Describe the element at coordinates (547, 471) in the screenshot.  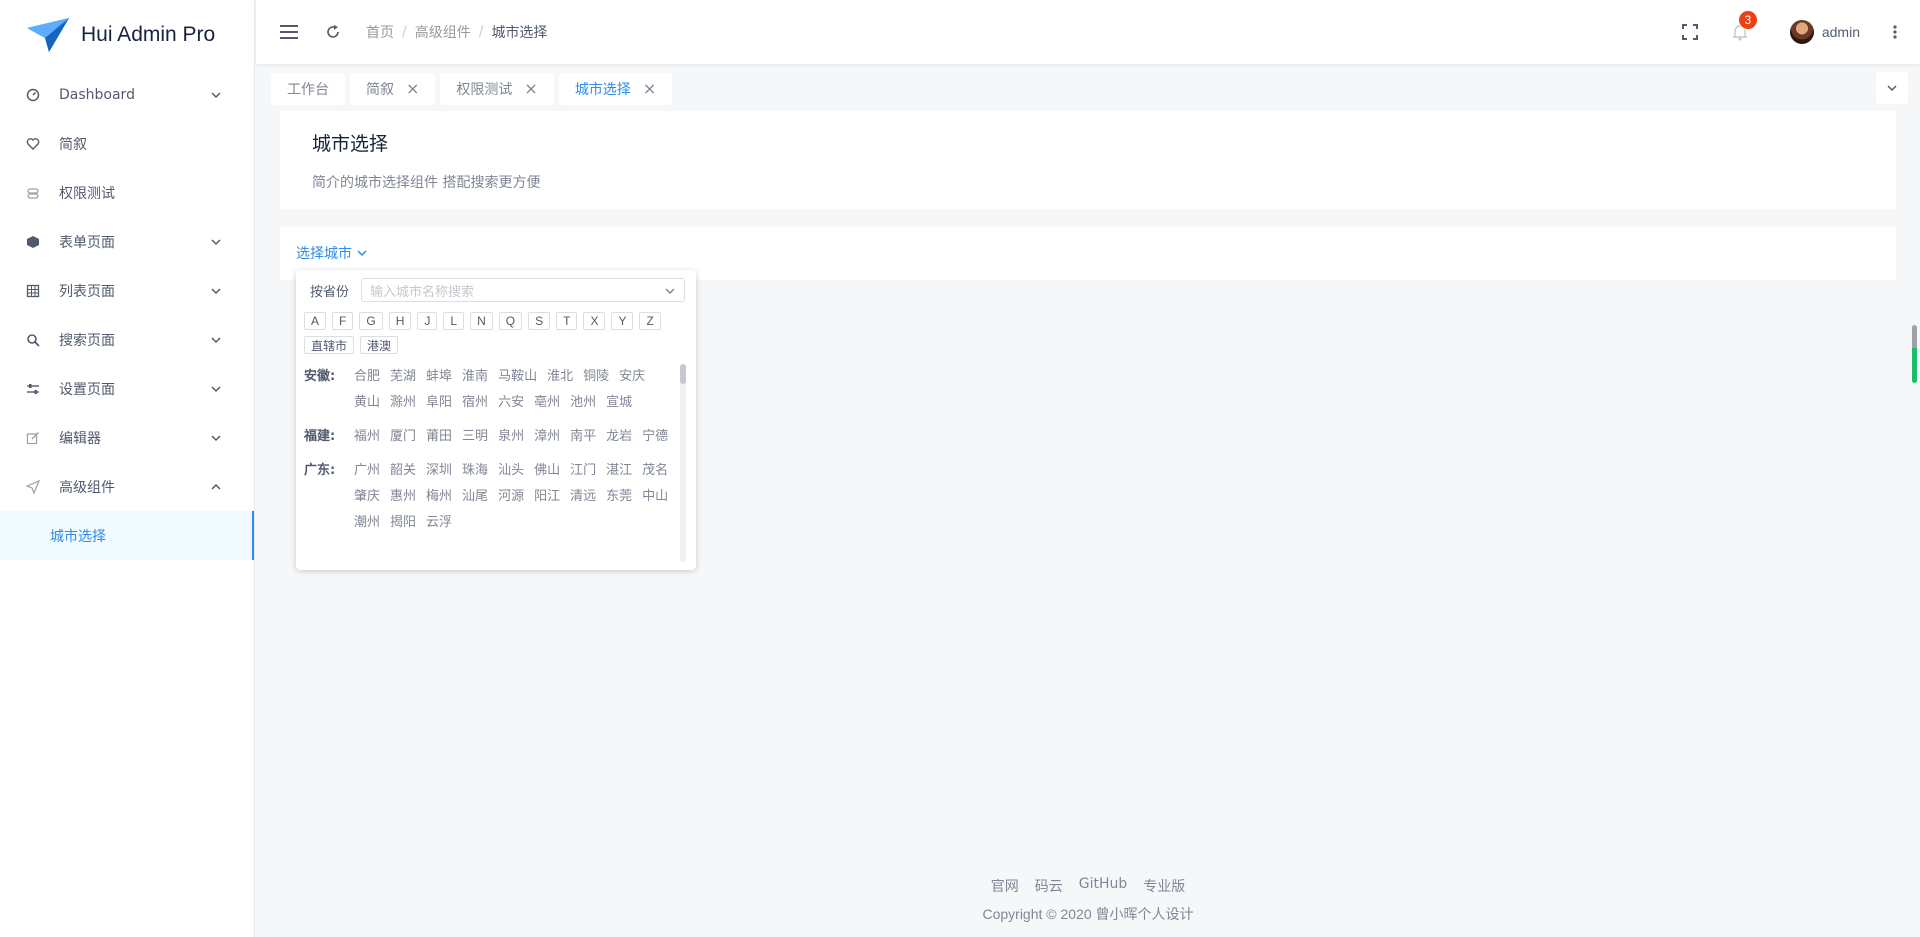
I see `city-option: 佛山` at that location.